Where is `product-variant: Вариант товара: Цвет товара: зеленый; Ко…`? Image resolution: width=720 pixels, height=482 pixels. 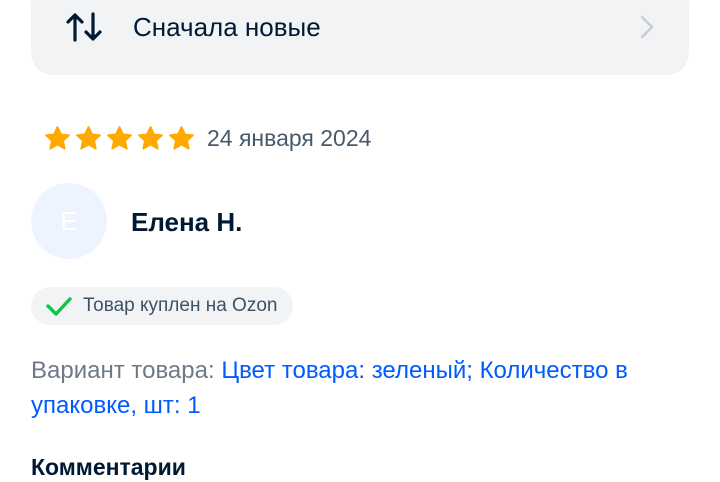 product-variant: Вариант товара: Цвет товара: зеленый; Ко… is located at coordinates (361, 388).